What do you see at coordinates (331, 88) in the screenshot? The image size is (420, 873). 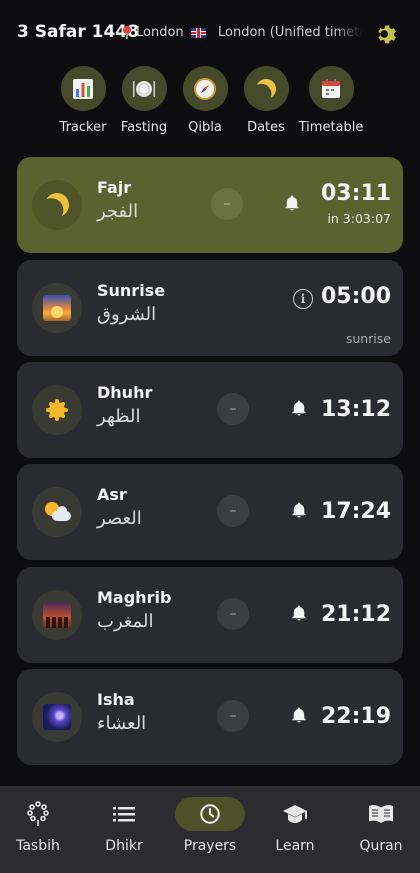 I see `calendar-icon` at bounding box center [331, 88].